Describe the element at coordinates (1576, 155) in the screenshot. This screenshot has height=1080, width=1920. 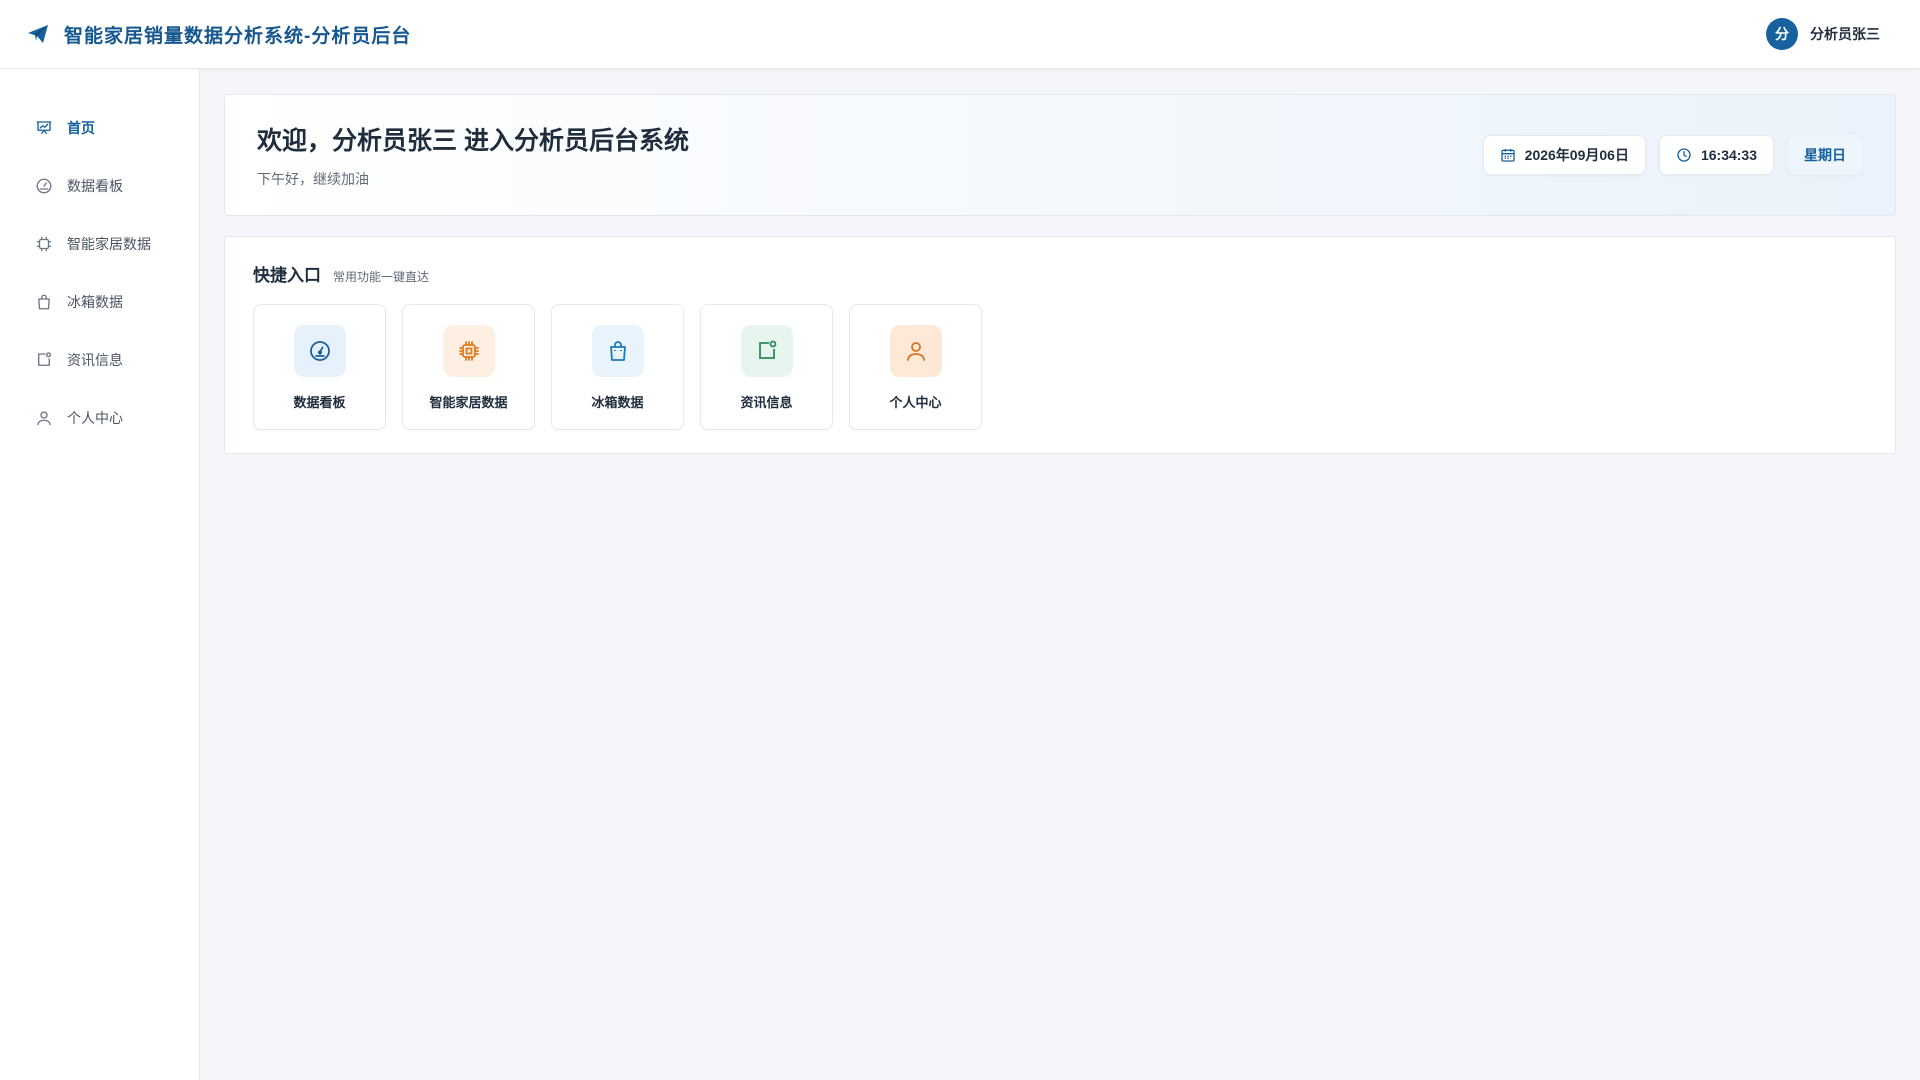
I see `date-text: 2026年09月06日` at that location.